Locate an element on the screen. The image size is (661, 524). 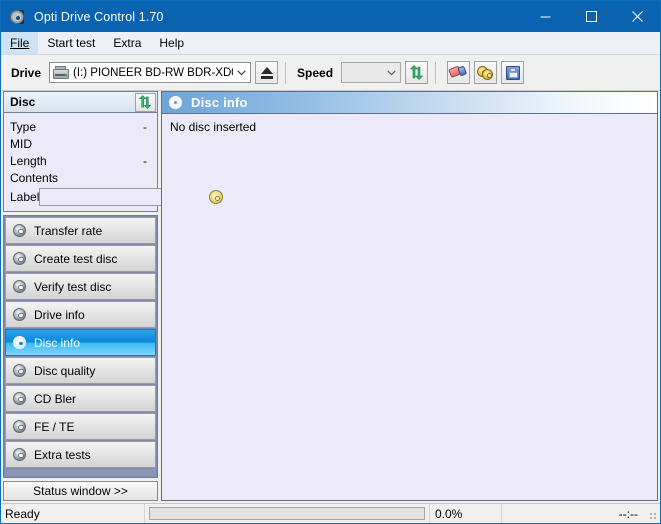
disc-label-row: Label is located at coordinates (119, 197).